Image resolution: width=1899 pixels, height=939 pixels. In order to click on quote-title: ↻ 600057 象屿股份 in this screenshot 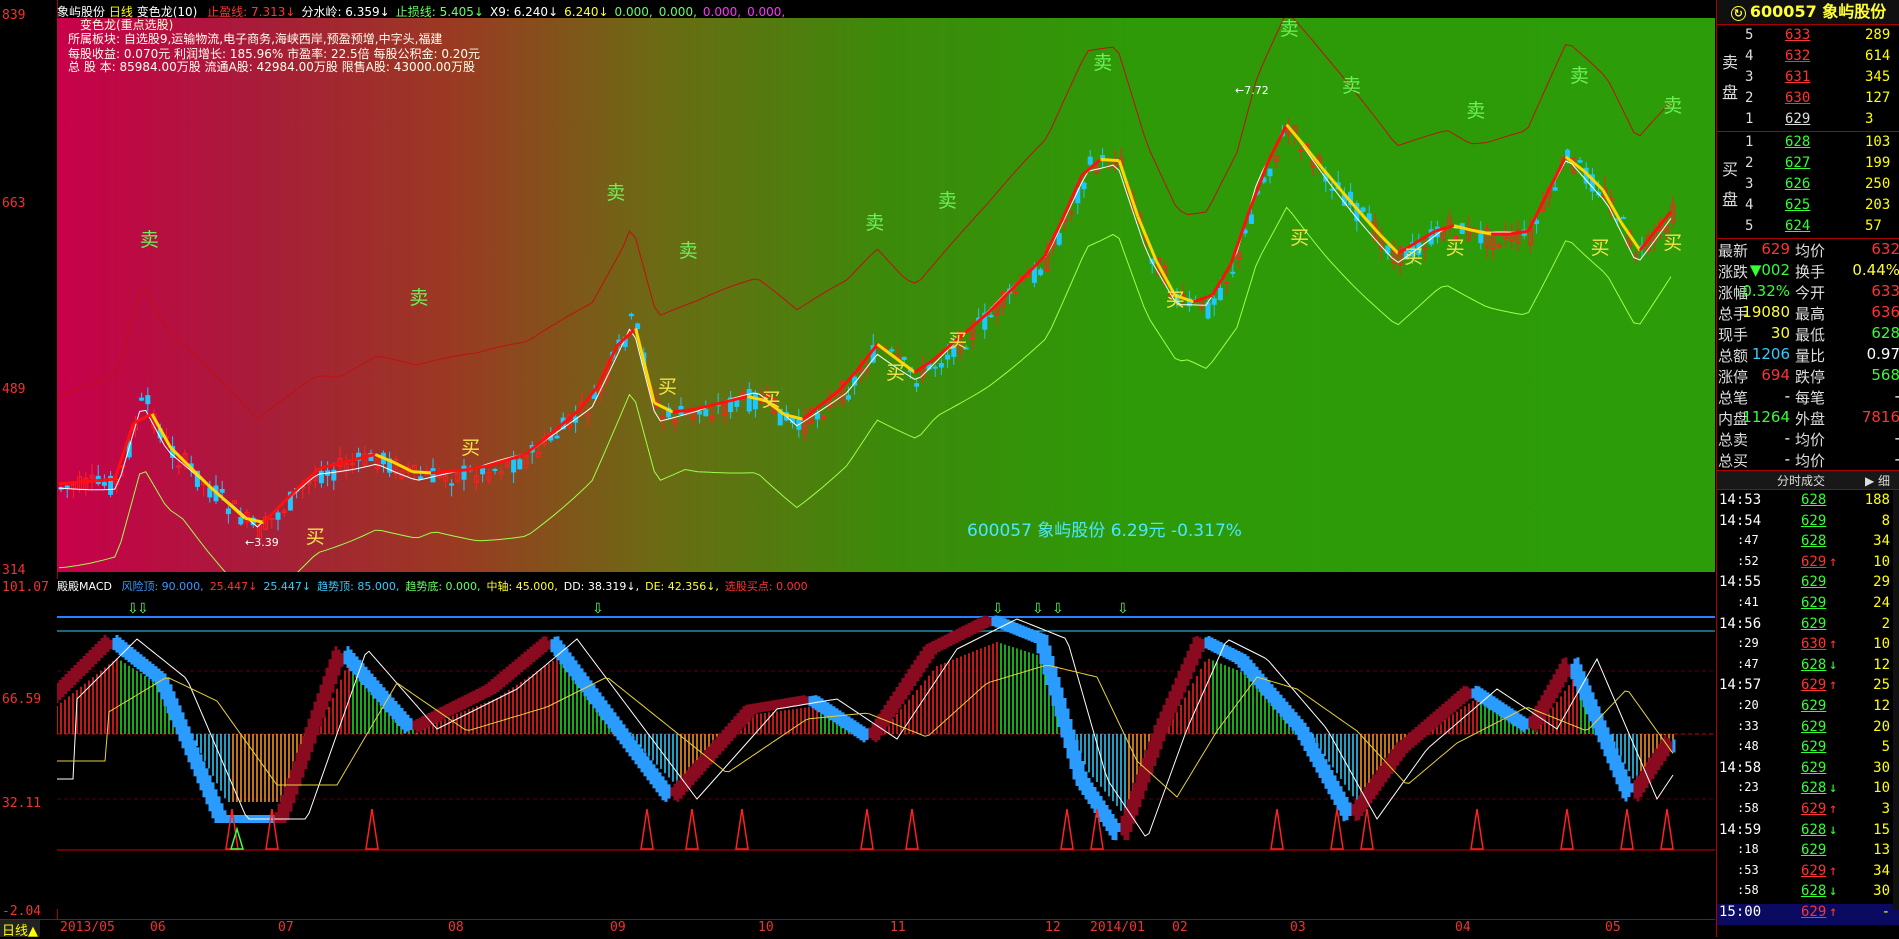, I will do `click(1808, 12)`.